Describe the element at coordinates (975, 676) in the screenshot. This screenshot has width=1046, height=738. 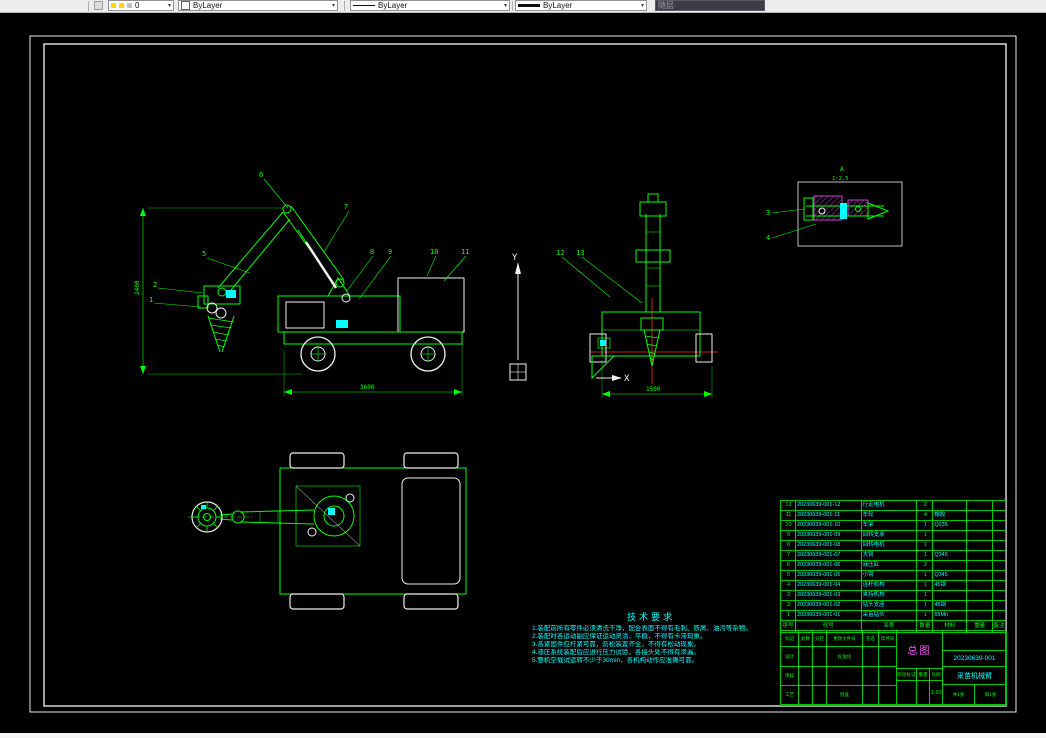
I see `product-name: 采苗机械臂` at that location.